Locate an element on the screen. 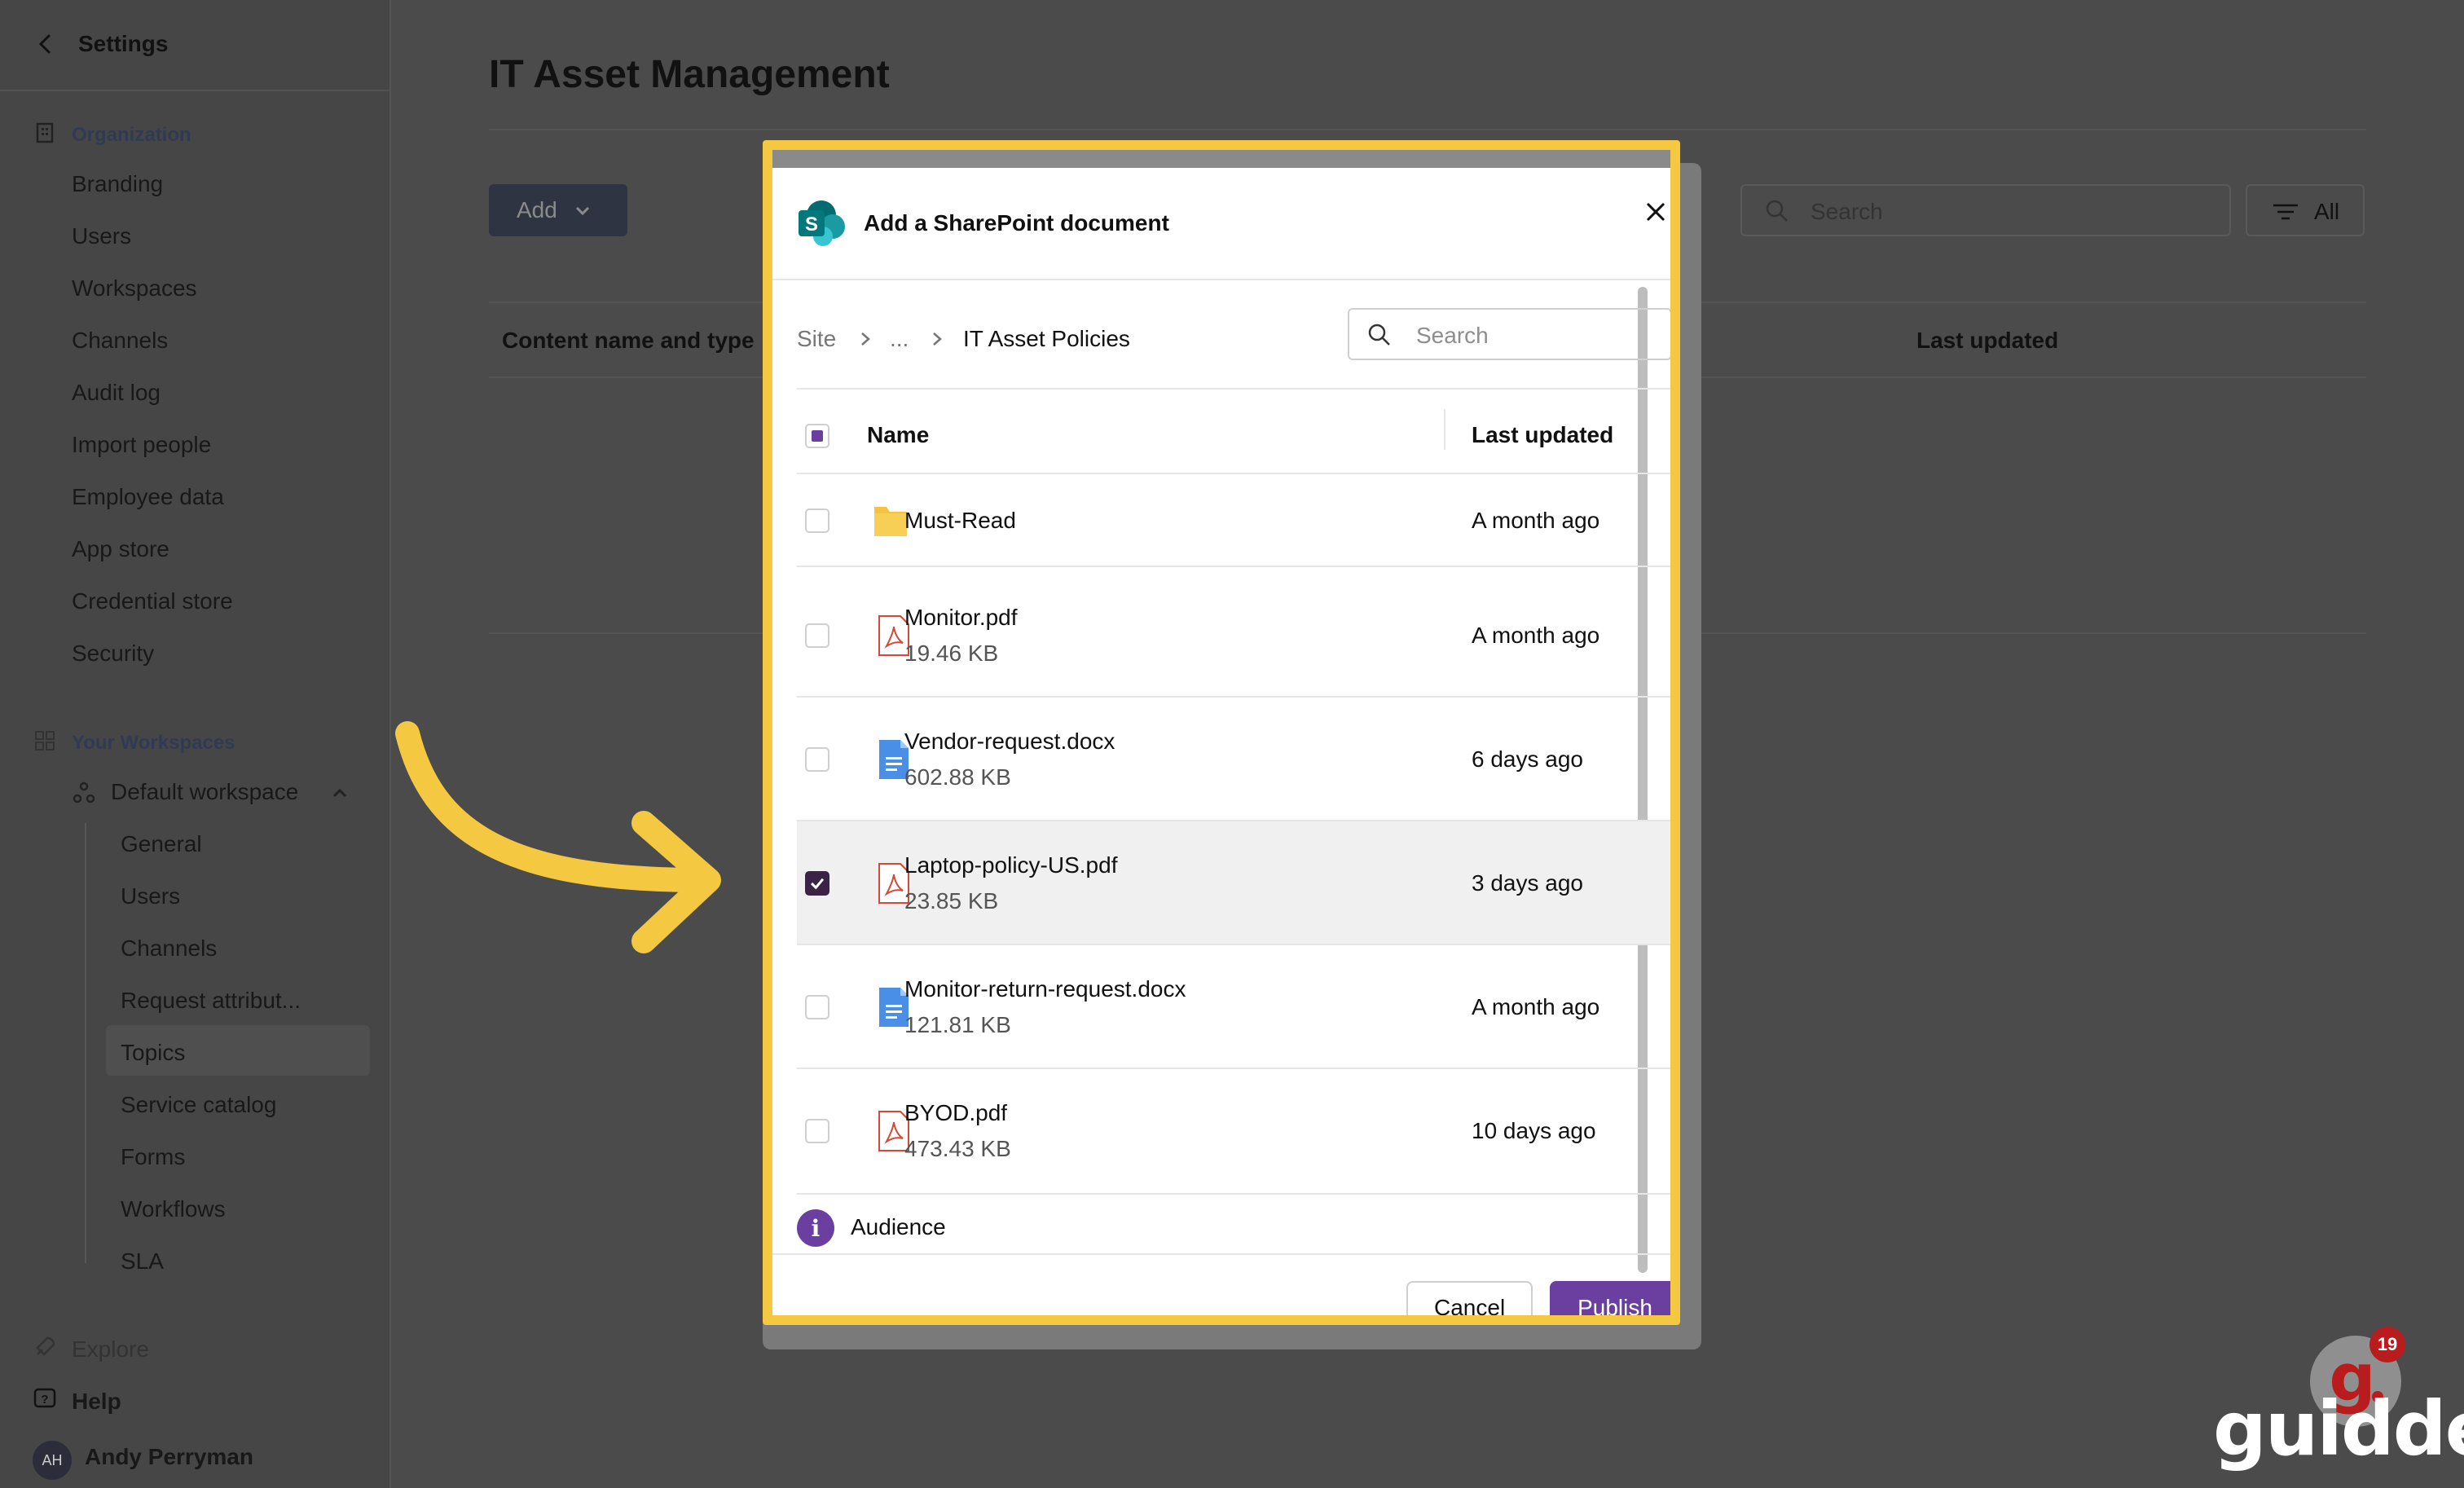 The width and height of the screenshot is (2464, 1488). rocket-icon is located at coordinates (45, 1346).